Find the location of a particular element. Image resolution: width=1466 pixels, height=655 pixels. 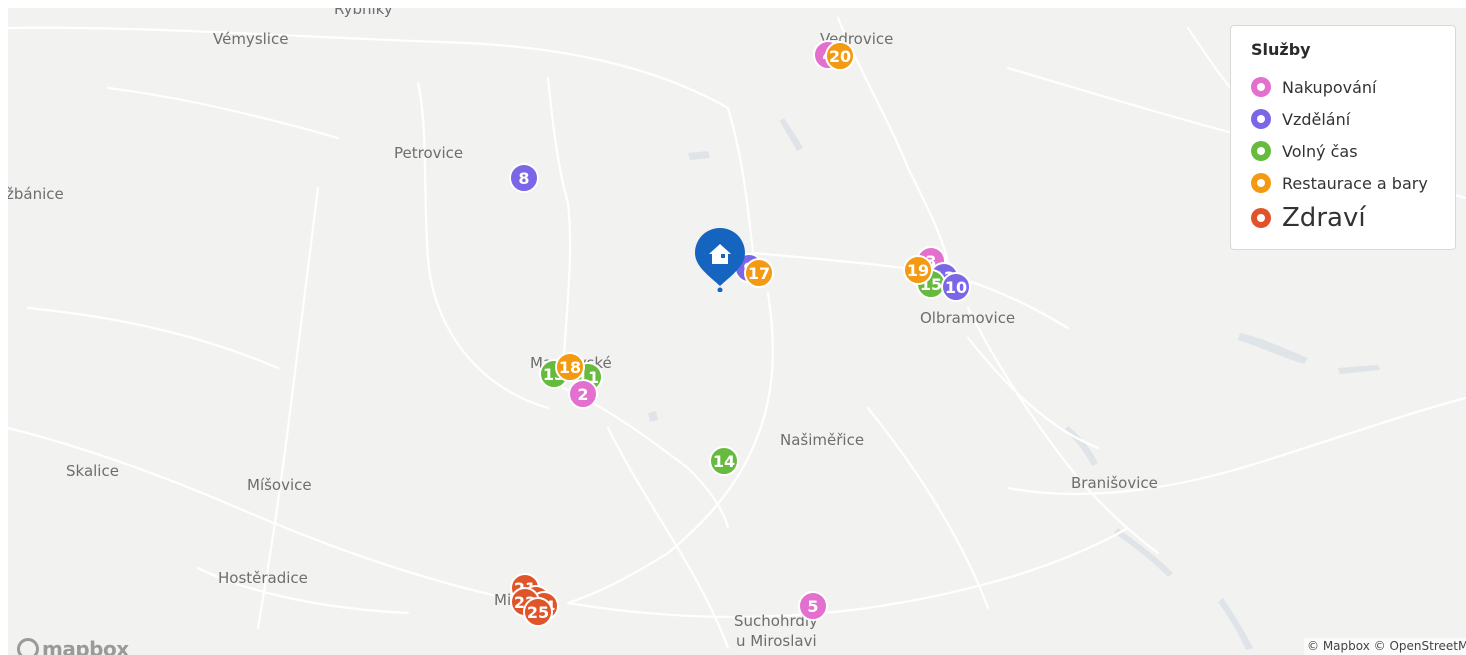

poi-marker-nakupovani: 5 is located at coordinates (813, 606).